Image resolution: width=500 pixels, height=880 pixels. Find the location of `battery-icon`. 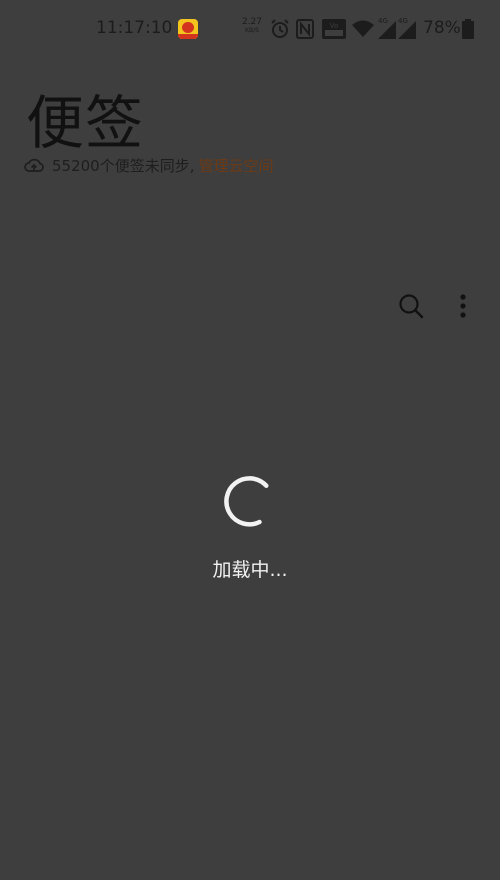

battery-icon is located at coordinates (468, 29).